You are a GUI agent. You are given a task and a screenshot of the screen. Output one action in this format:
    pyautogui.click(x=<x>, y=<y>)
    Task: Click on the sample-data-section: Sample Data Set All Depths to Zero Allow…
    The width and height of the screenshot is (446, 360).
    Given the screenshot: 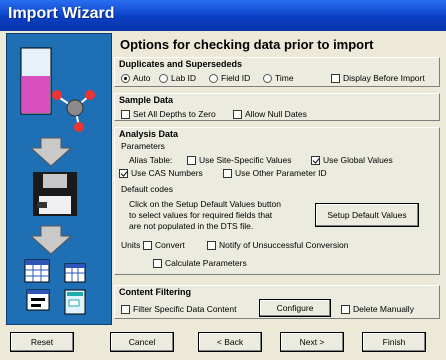 What is the action you would take?
    pyautogui.click(x=277, y=107)
    